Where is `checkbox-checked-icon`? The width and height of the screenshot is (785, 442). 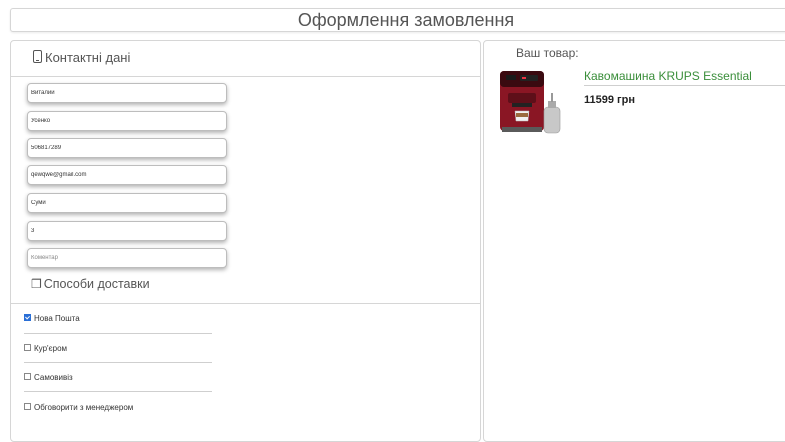
checkbox-checked-icon is located at coordinates (27, 317).